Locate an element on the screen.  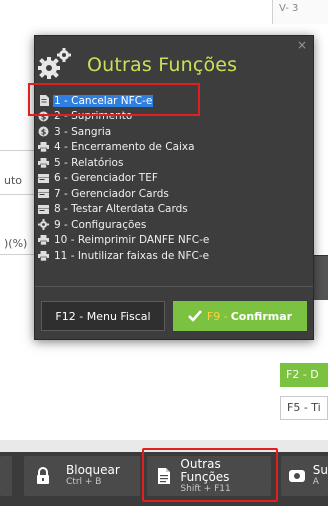
dollar-circle-icon: $ is located at coordinates (43, 131).